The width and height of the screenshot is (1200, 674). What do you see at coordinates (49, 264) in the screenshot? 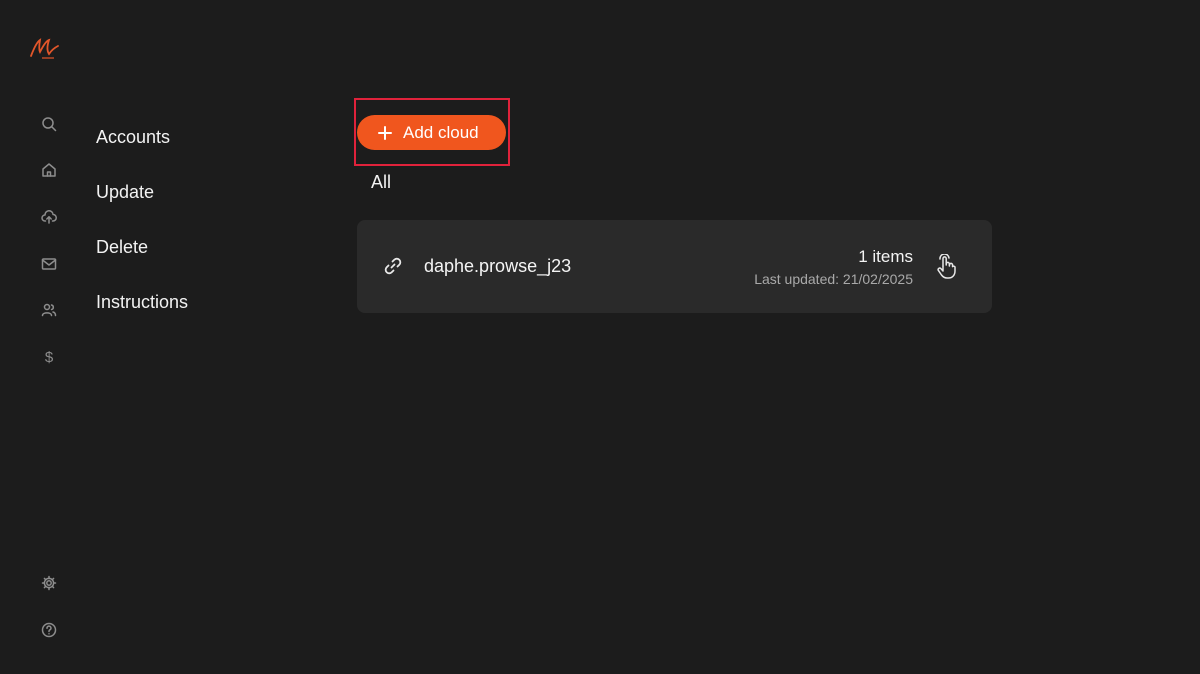
I see `mail-icon` at bounding box center [49, 264].